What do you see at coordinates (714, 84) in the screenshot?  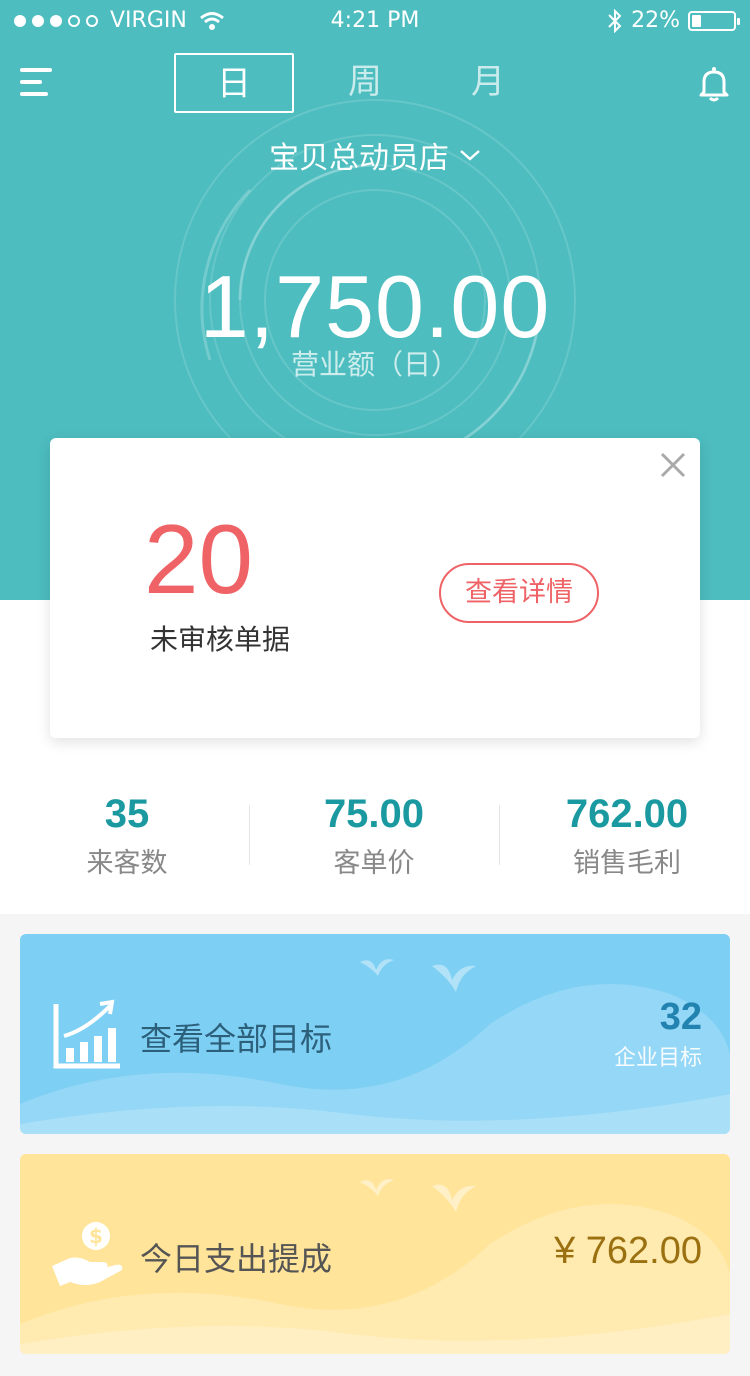 I see `bell-icon` at bounding box center [714, 84].